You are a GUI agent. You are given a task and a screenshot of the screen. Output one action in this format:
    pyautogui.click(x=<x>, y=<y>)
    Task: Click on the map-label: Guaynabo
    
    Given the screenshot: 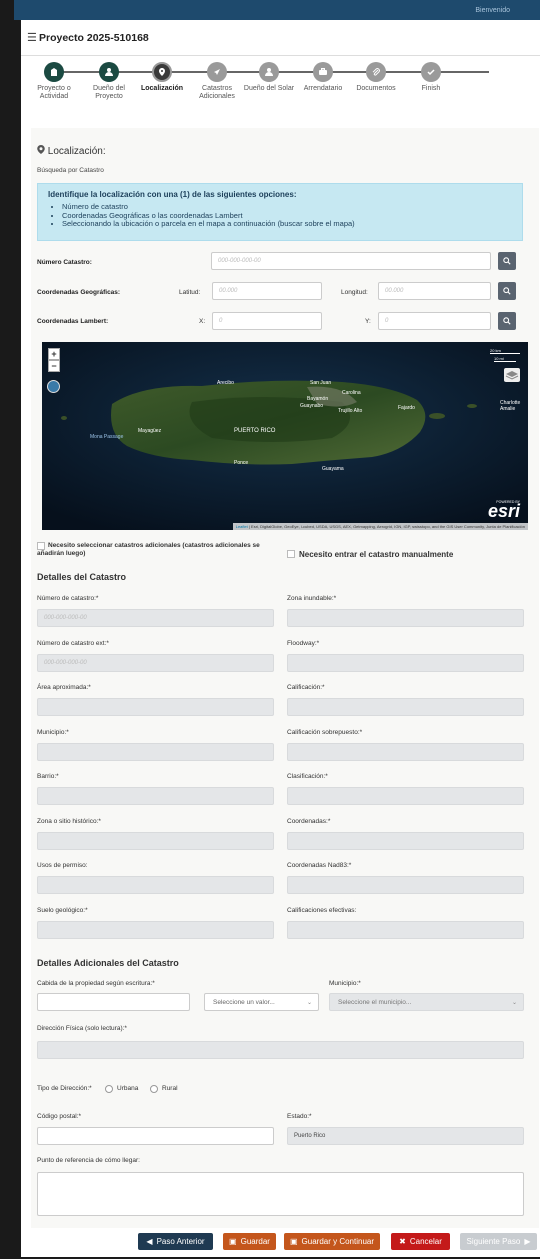 What is the action you would take?
    pyautogui.click(x=312, y=406)
    